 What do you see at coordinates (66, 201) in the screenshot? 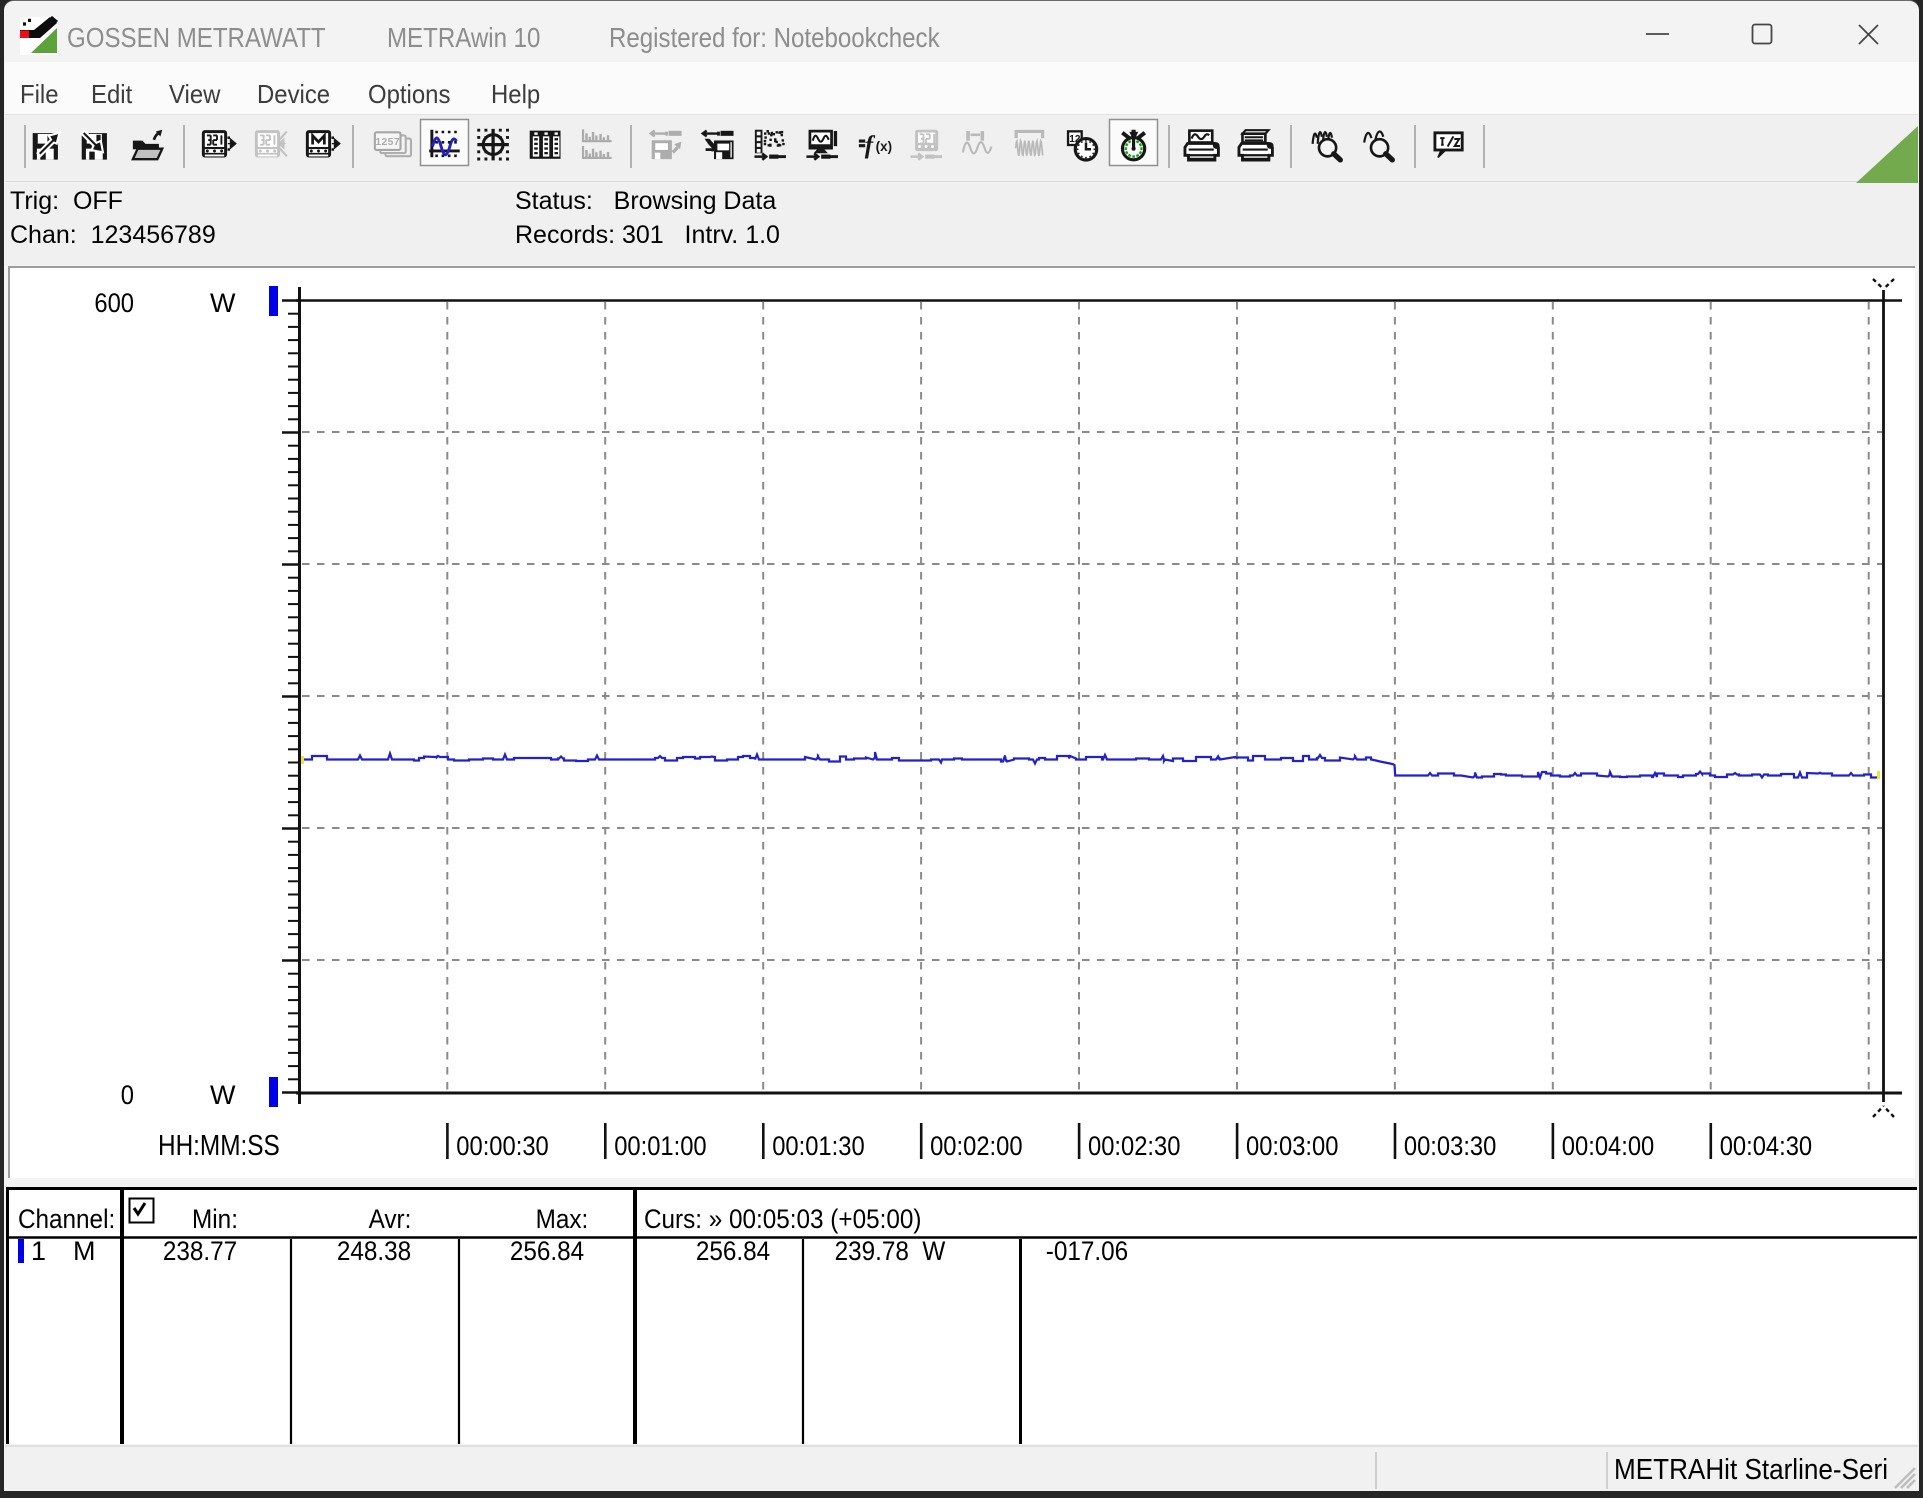
I see `svg-text: Trig: OFF` at bounding box center [66, 201].